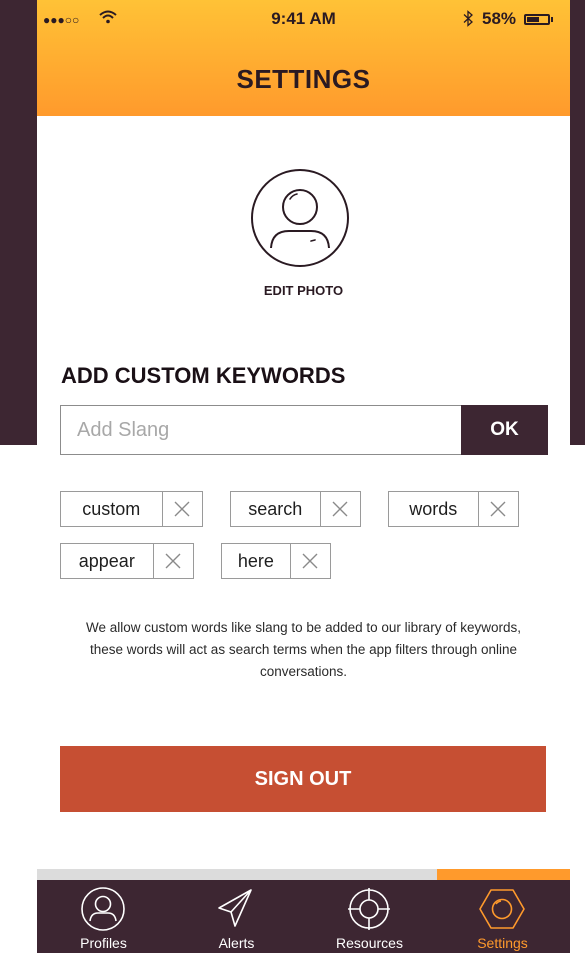 The height and width of the screenshot is (953, 585). I want to click on tab-label: Alerts, so click(236, 943).